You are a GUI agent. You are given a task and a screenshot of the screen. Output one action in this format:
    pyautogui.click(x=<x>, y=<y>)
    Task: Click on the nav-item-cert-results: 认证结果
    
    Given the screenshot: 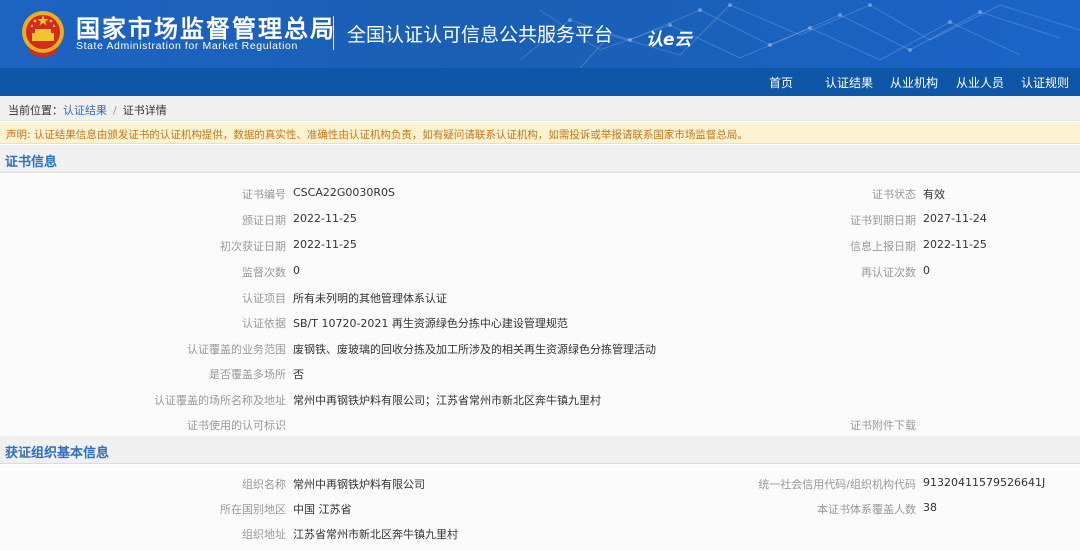 What is the action you would take?
    pyautogui.click(x=849, y=82)
    